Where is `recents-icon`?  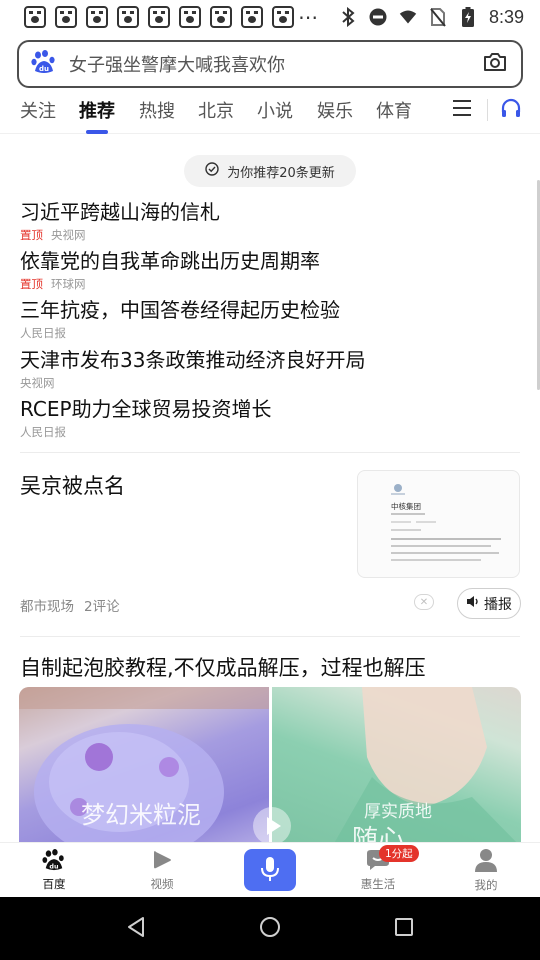
recents-icon is located at coordinates (404, 929).